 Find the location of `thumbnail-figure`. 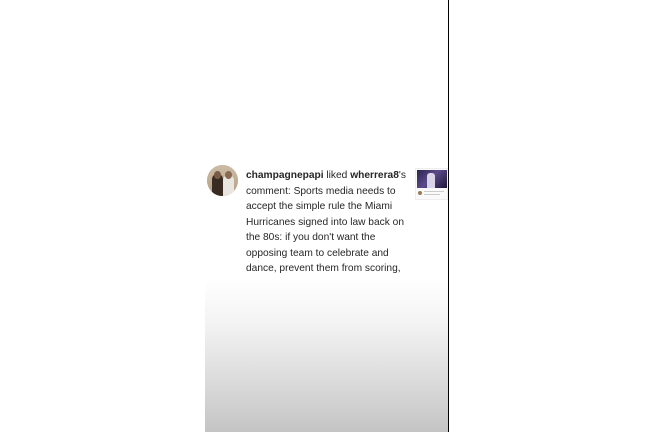

thumbnail-figure is located at coordinates (431, 180).